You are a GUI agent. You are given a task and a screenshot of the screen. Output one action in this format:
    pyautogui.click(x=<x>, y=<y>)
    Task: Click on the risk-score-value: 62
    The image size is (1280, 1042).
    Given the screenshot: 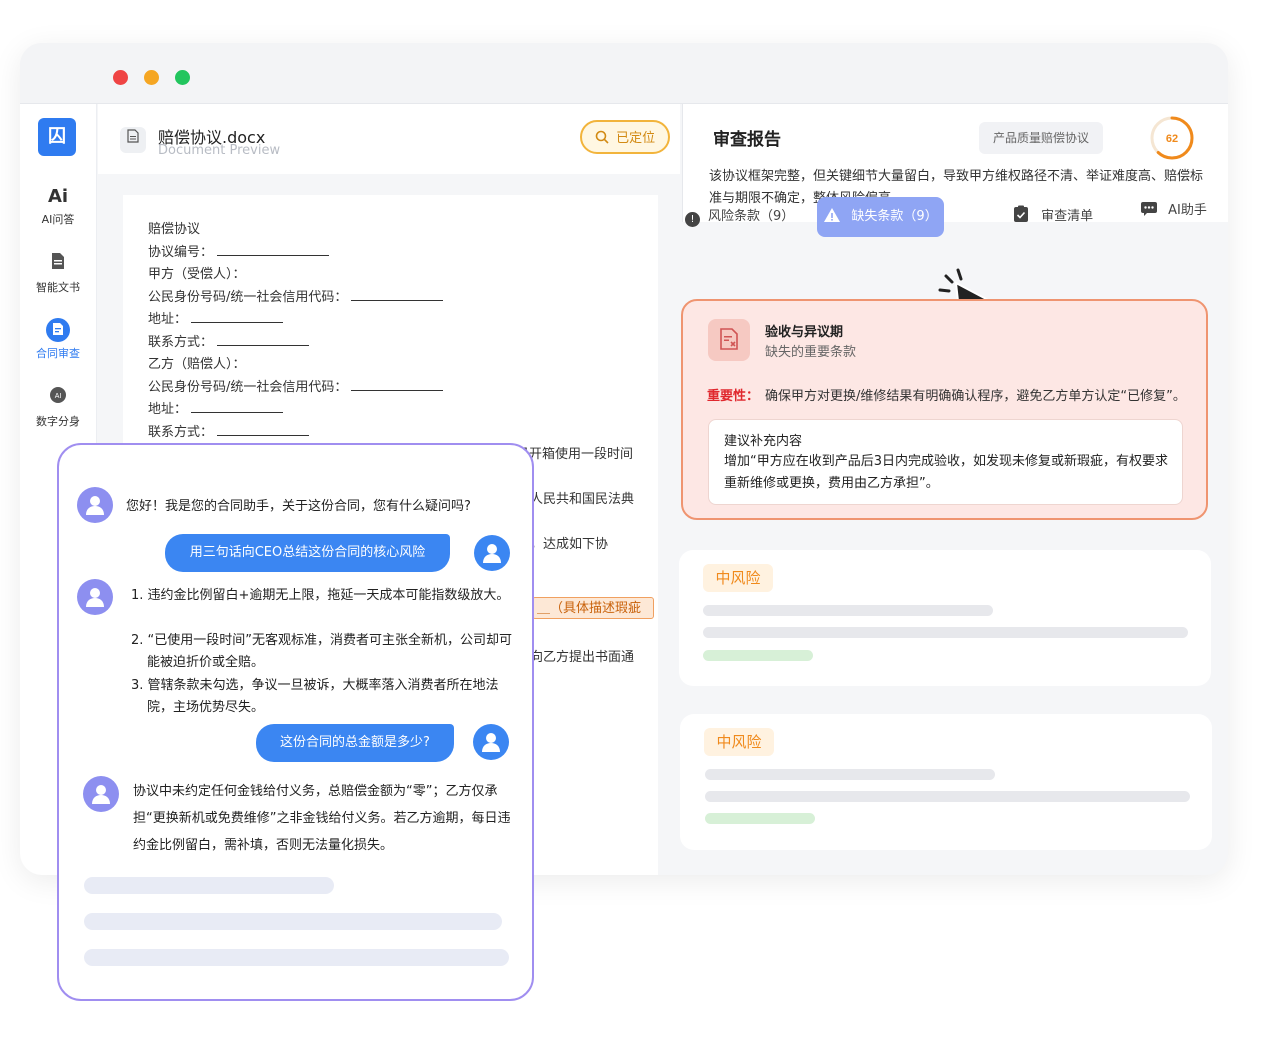 What is the action you would take?
    pyautogui.click(x=1172, y=139)
    